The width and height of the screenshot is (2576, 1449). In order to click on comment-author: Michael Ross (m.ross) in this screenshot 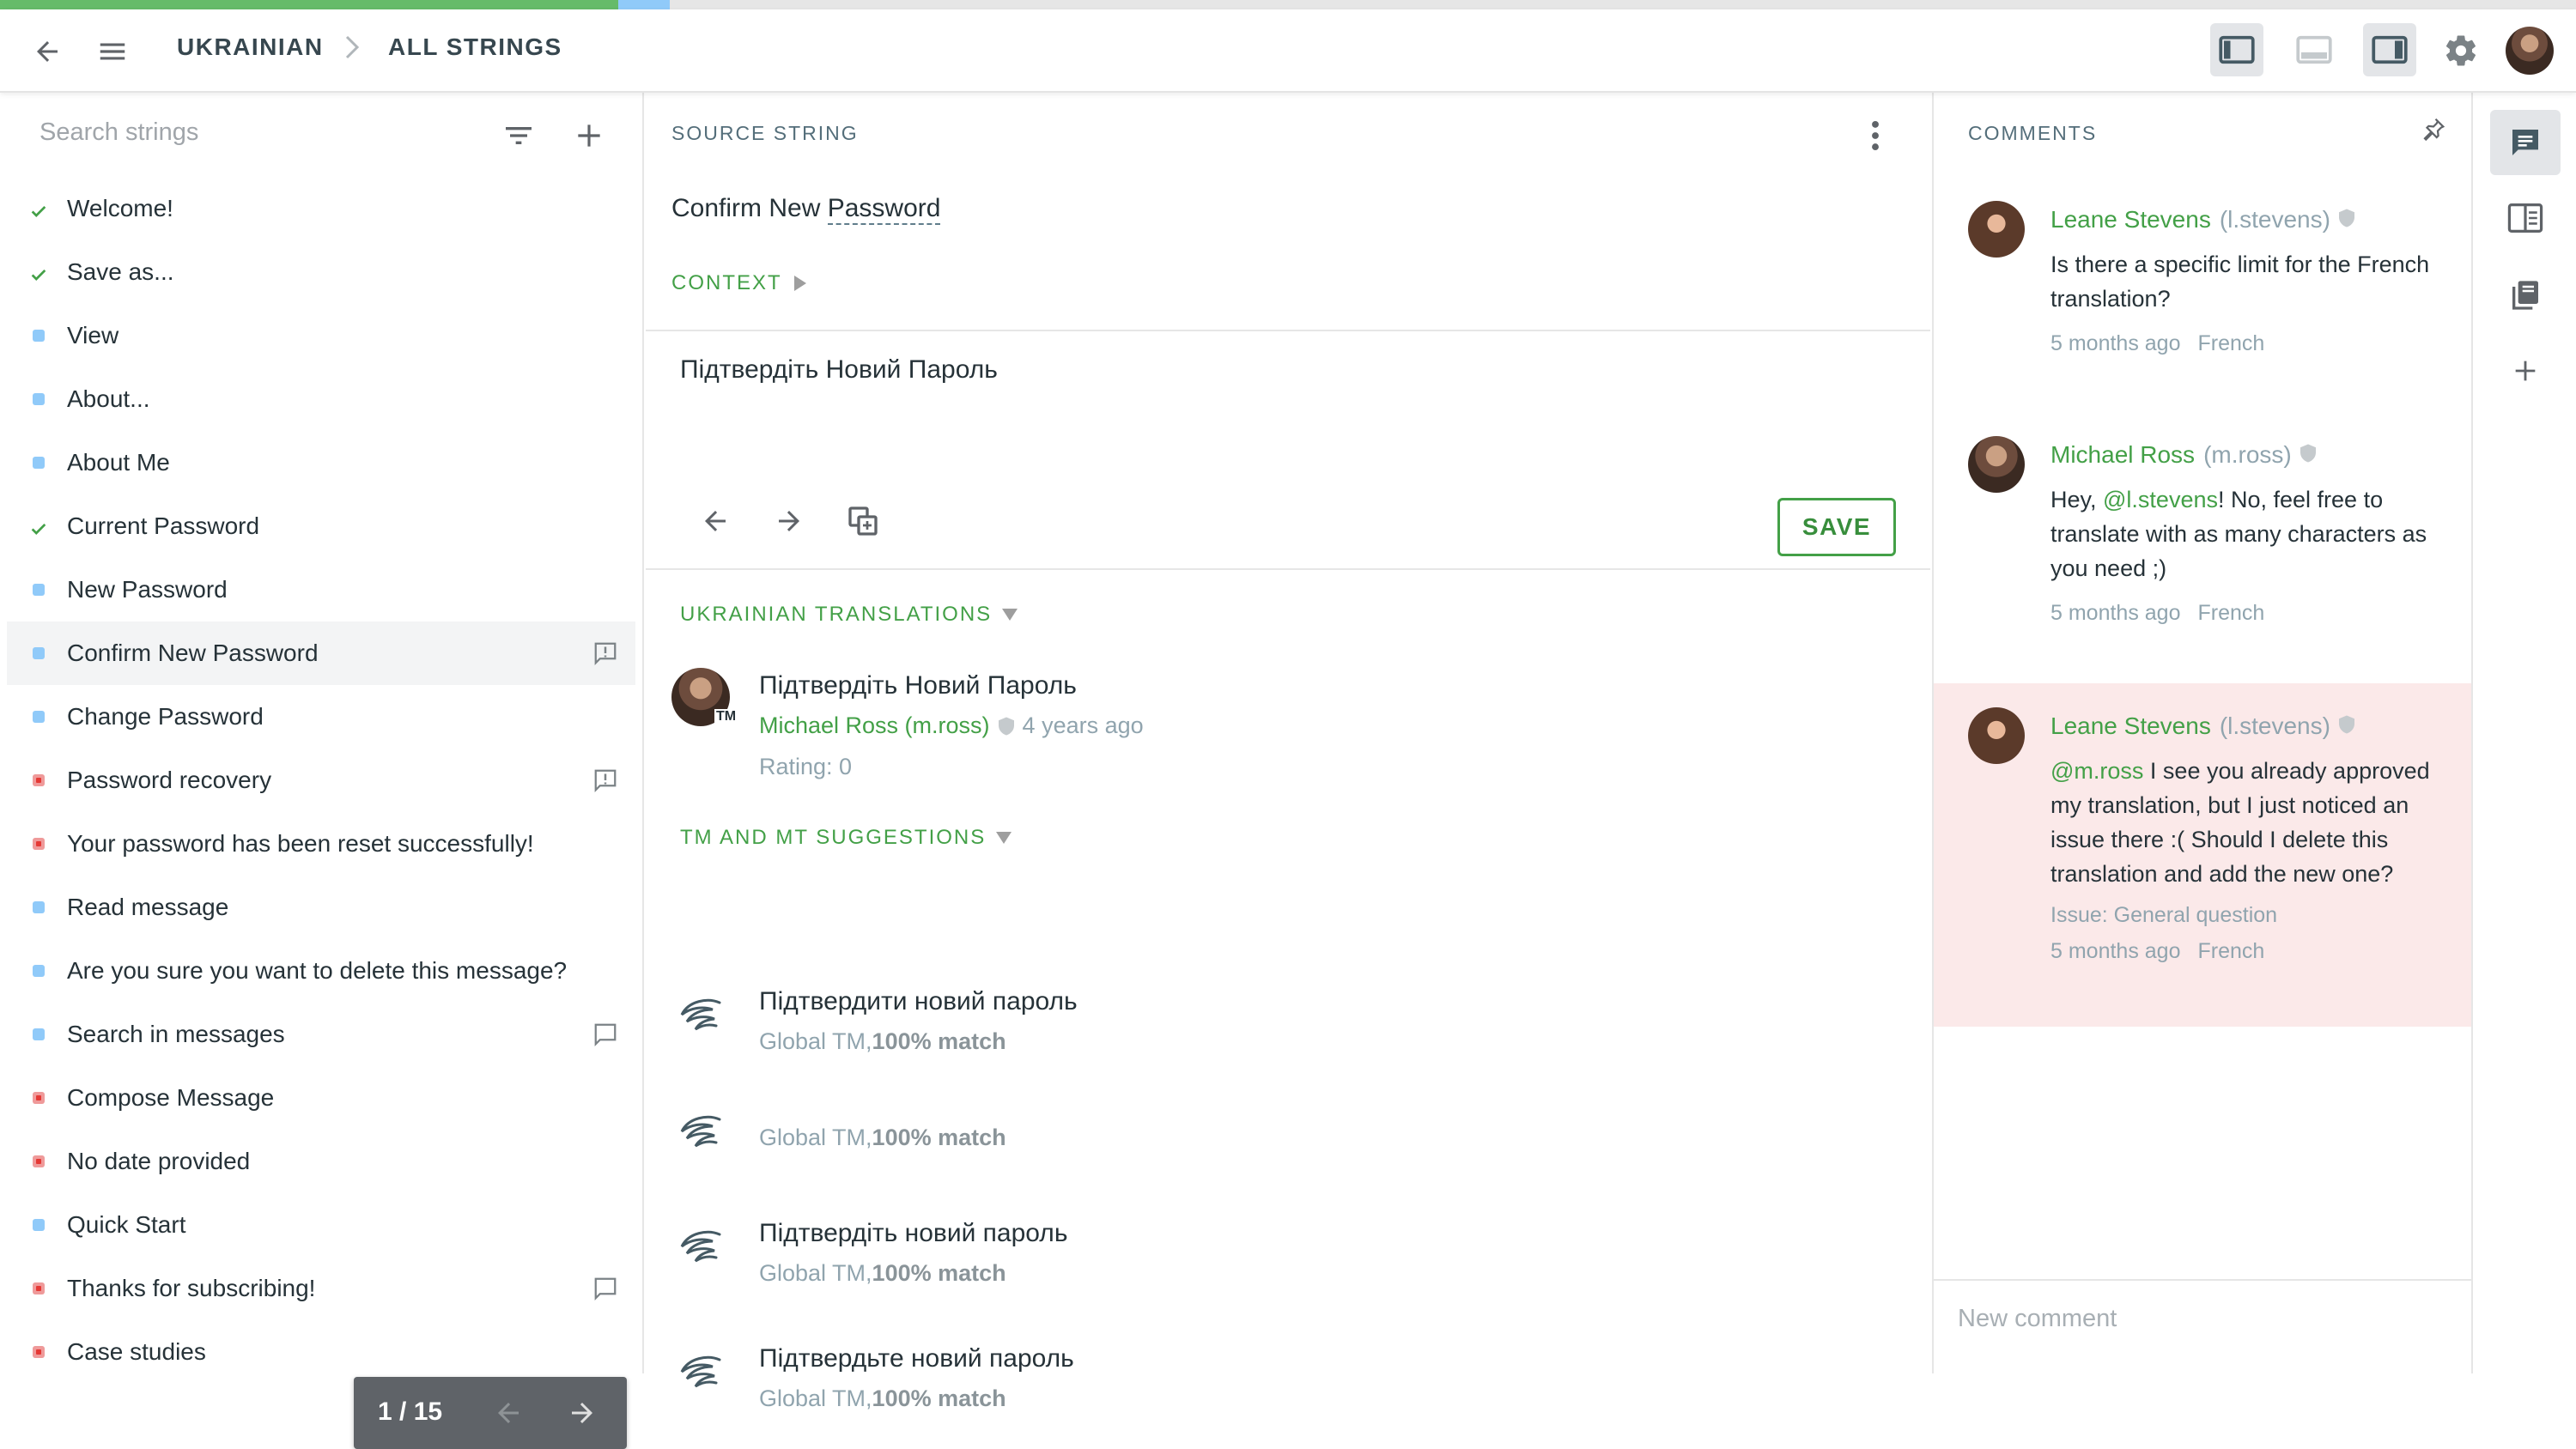, I will do `click(2183, 455)`.